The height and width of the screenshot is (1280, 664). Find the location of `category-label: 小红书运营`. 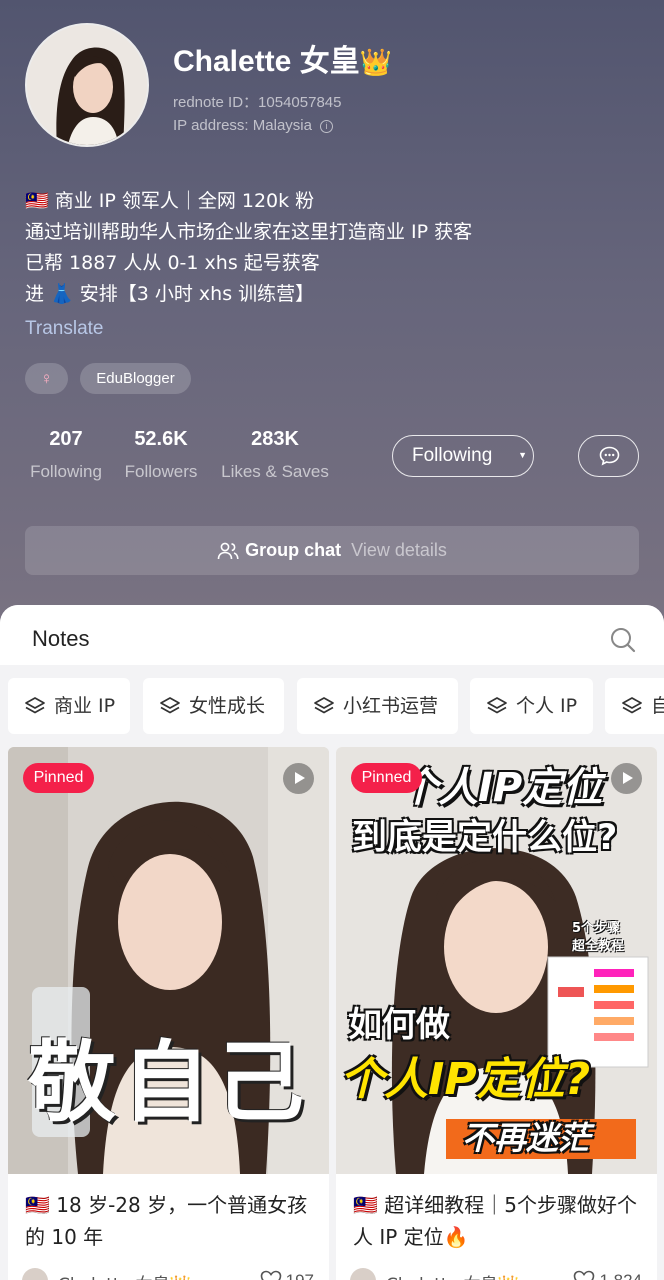

category-label: 小红书运营 is located at coordinates (391, 706).